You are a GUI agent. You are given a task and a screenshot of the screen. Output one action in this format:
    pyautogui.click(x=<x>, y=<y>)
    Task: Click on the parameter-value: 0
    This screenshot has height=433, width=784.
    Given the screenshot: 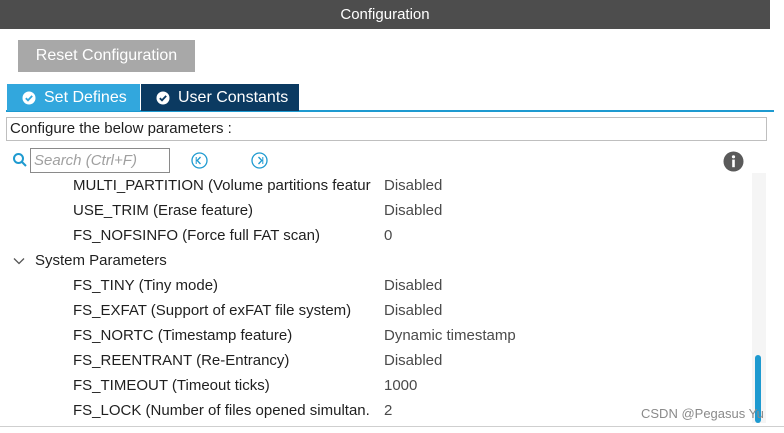 What is the action you would take?
    pyautogui.click(x=388, y=235)
    